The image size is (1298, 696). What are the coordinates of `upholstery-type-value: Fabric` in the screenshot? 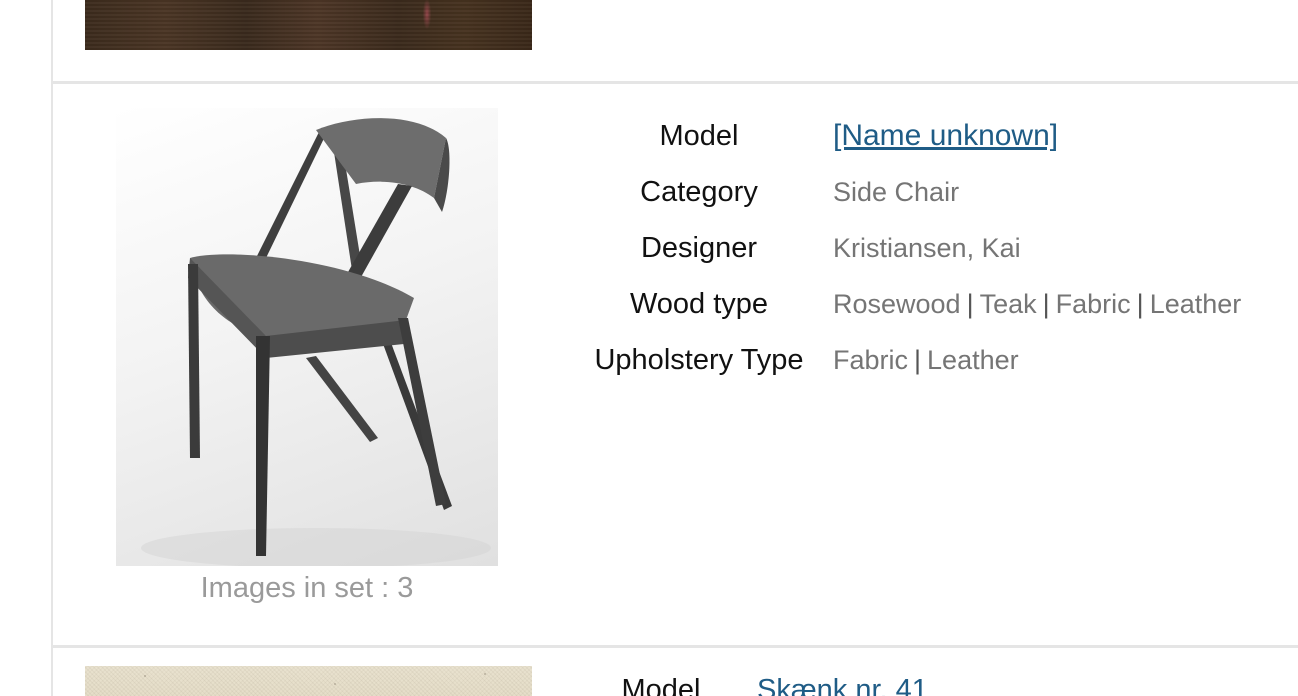 It's located at (871, 359).